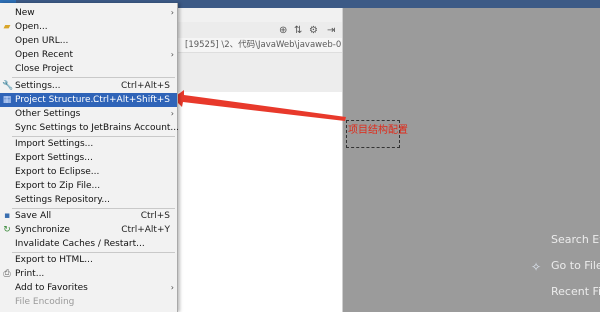 This screenshot has height=312, width=600. Describe the element at coordinates (88, 13) in the screenshot. I see `menu-item-new: New ›` at that location.